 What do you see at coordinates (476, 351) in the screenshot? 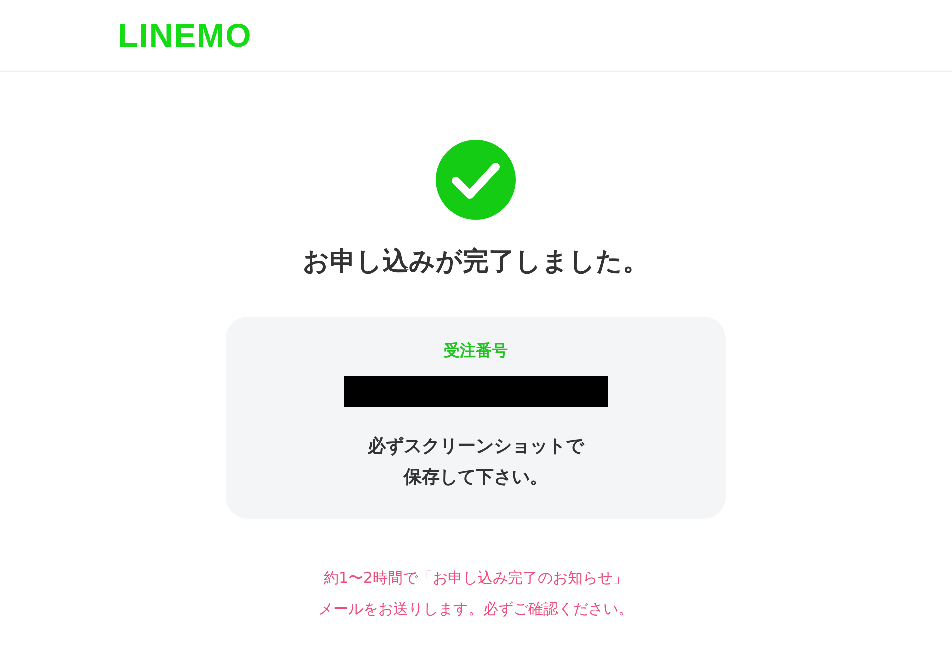
I see `order-number-label: 受注番号` at bounding box center [476, 351].